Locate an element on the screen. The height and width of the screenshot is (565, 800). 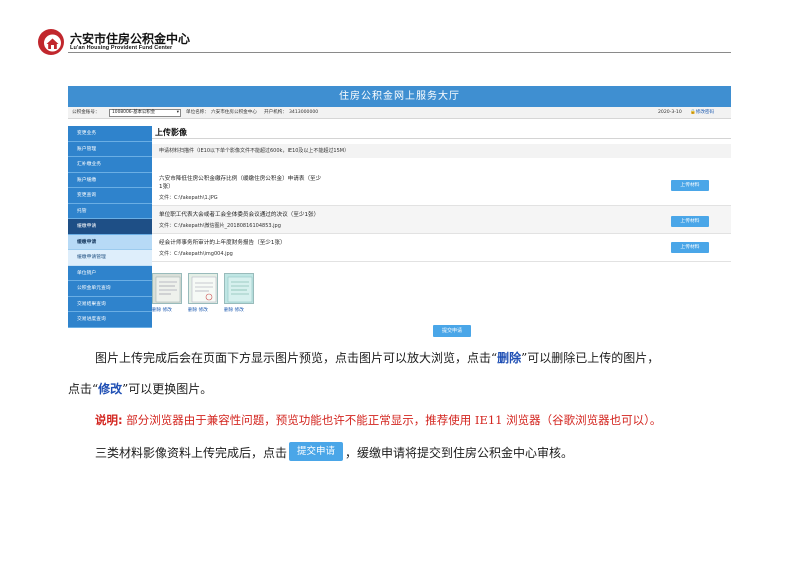
sidebar-group-header: 缓缴申请 is located at coordinates (110, 242).